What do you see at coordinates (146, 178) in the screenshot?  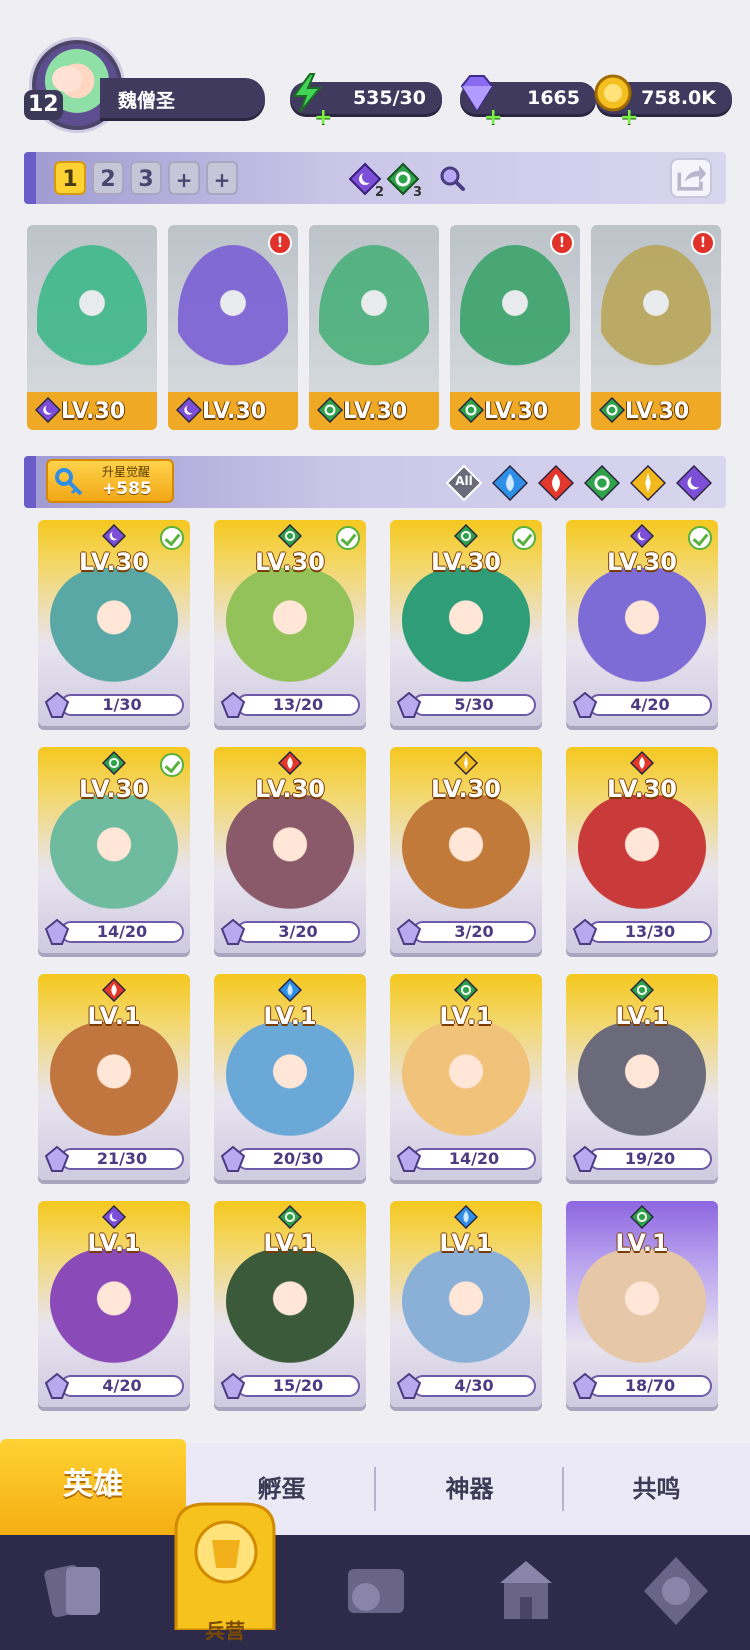 I see `team-slot-3: 3` at bounding box center [146, 178].